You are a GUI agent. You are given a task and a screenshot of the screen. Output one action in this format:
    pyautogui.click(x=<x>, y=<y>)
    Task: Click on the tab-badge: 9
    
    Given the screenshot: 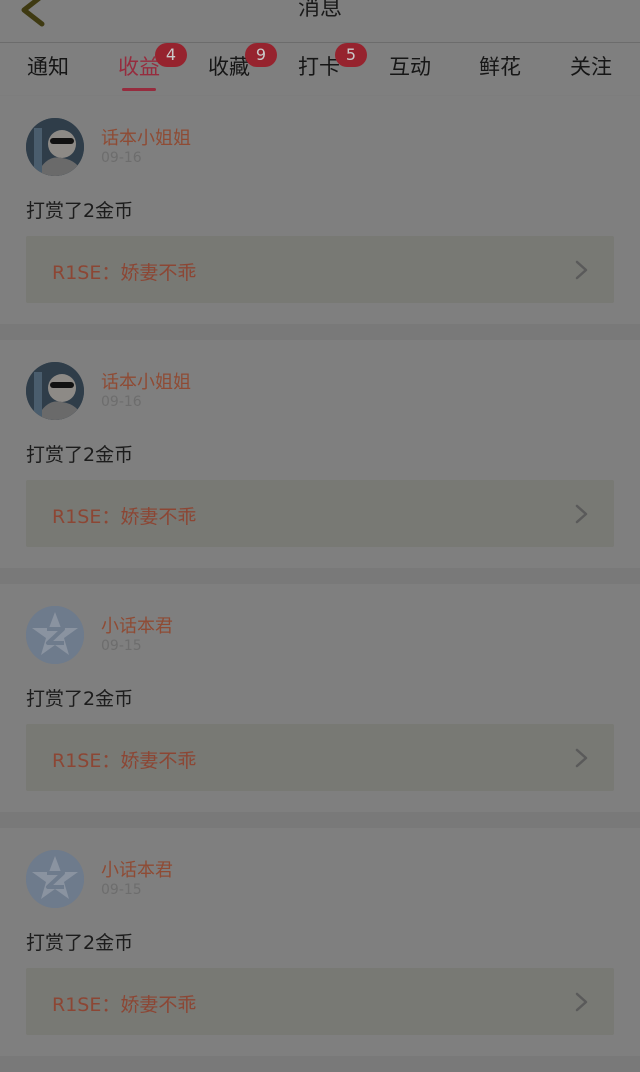 What is the action you would take?
    pyautogui.click(x=261, y=55)
    